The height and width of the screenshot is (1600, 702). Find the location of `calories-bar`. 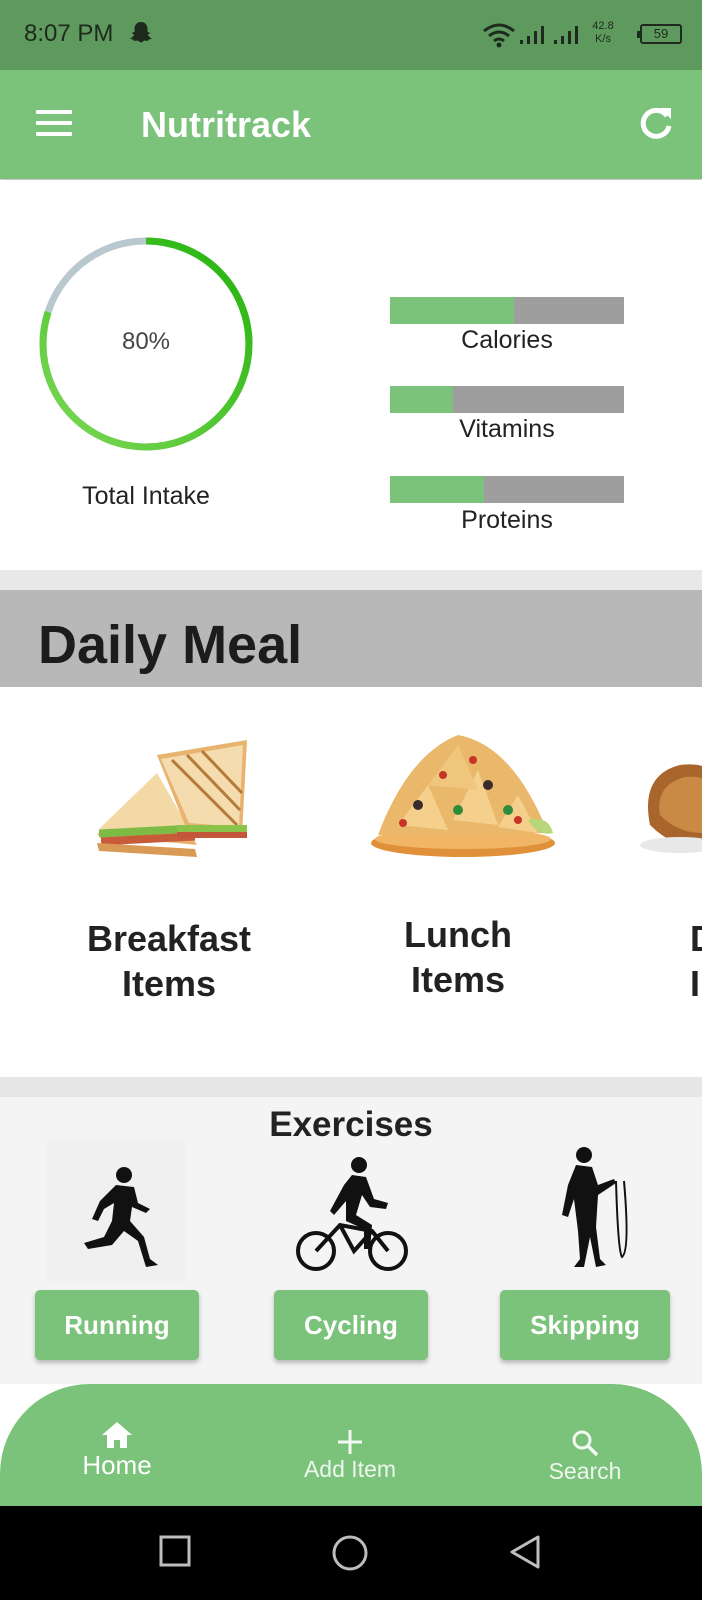

calories-bar is located at coordinates (507, 310).